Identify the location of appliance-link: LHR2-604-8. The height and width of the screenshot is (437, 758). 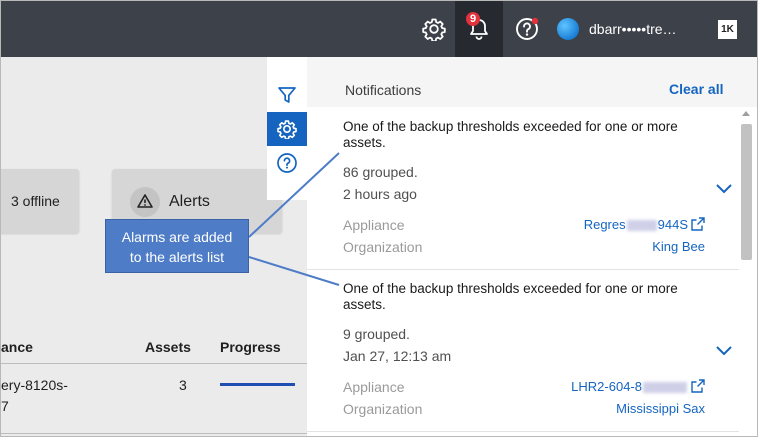
(638, 386).